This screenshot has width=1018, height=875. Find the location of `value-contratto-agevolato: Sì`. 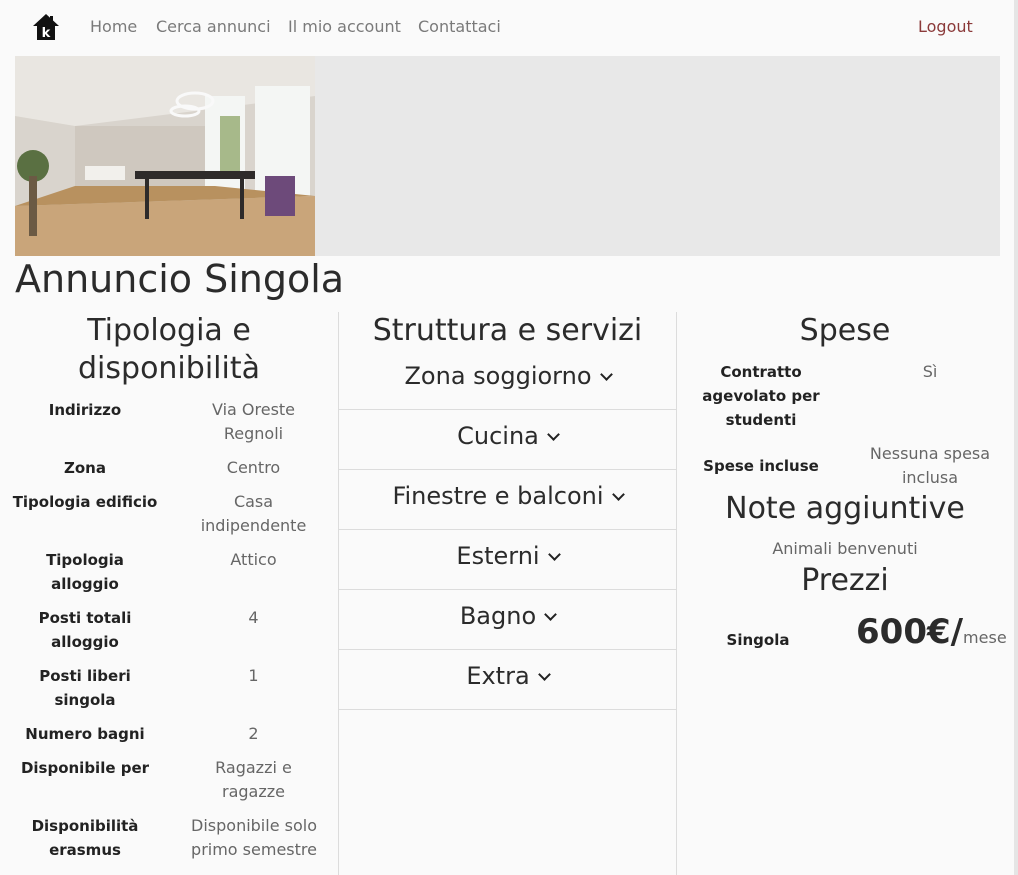

value-contratto-agevolato: Sì is located at coordinates (930, 371).